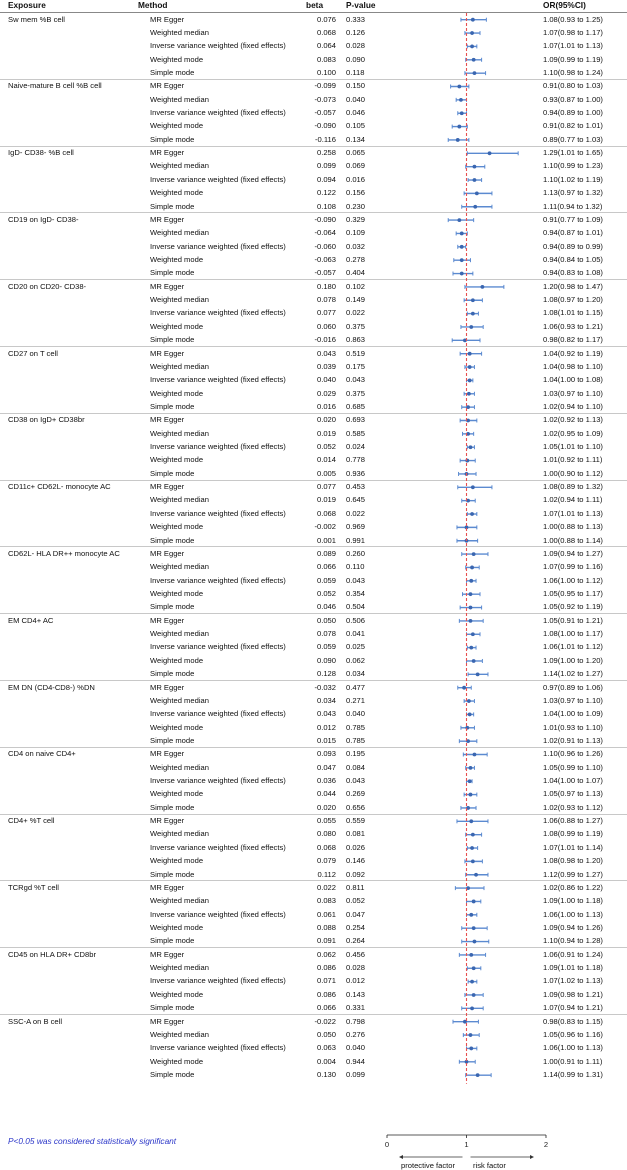 The height and width of the screenshot is (1170, 627). What do you see at coordinates (546, 1144) in the screenshot?
I see `x-tick-label: 2` at bounding box center [546, 1144].